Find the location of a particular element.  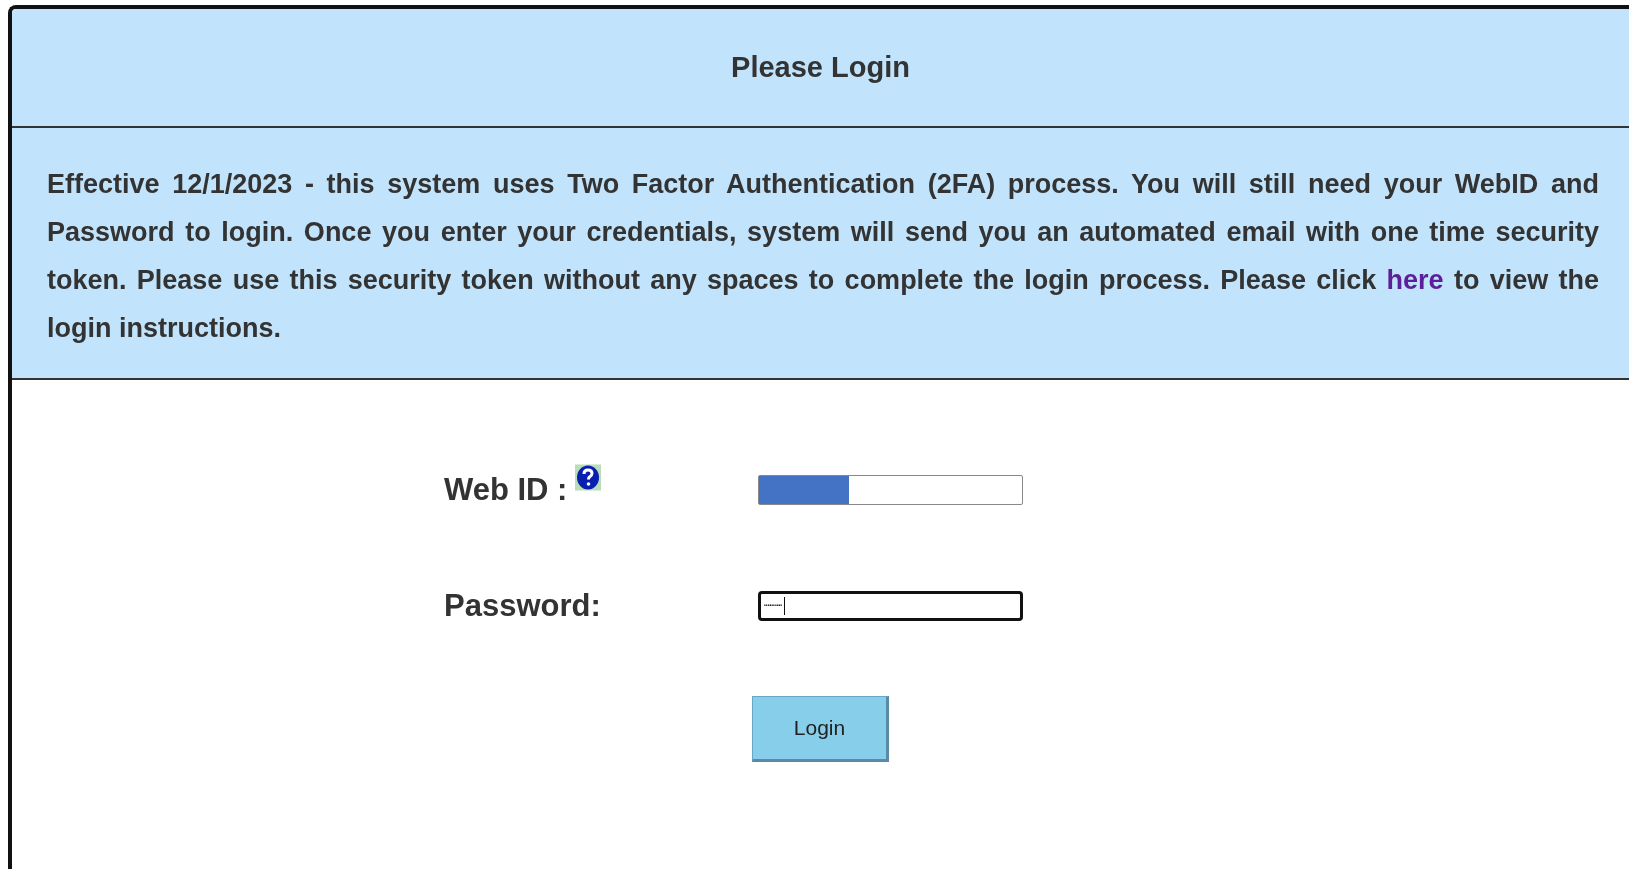

login-button: Login is located at coordinates (820, 729).